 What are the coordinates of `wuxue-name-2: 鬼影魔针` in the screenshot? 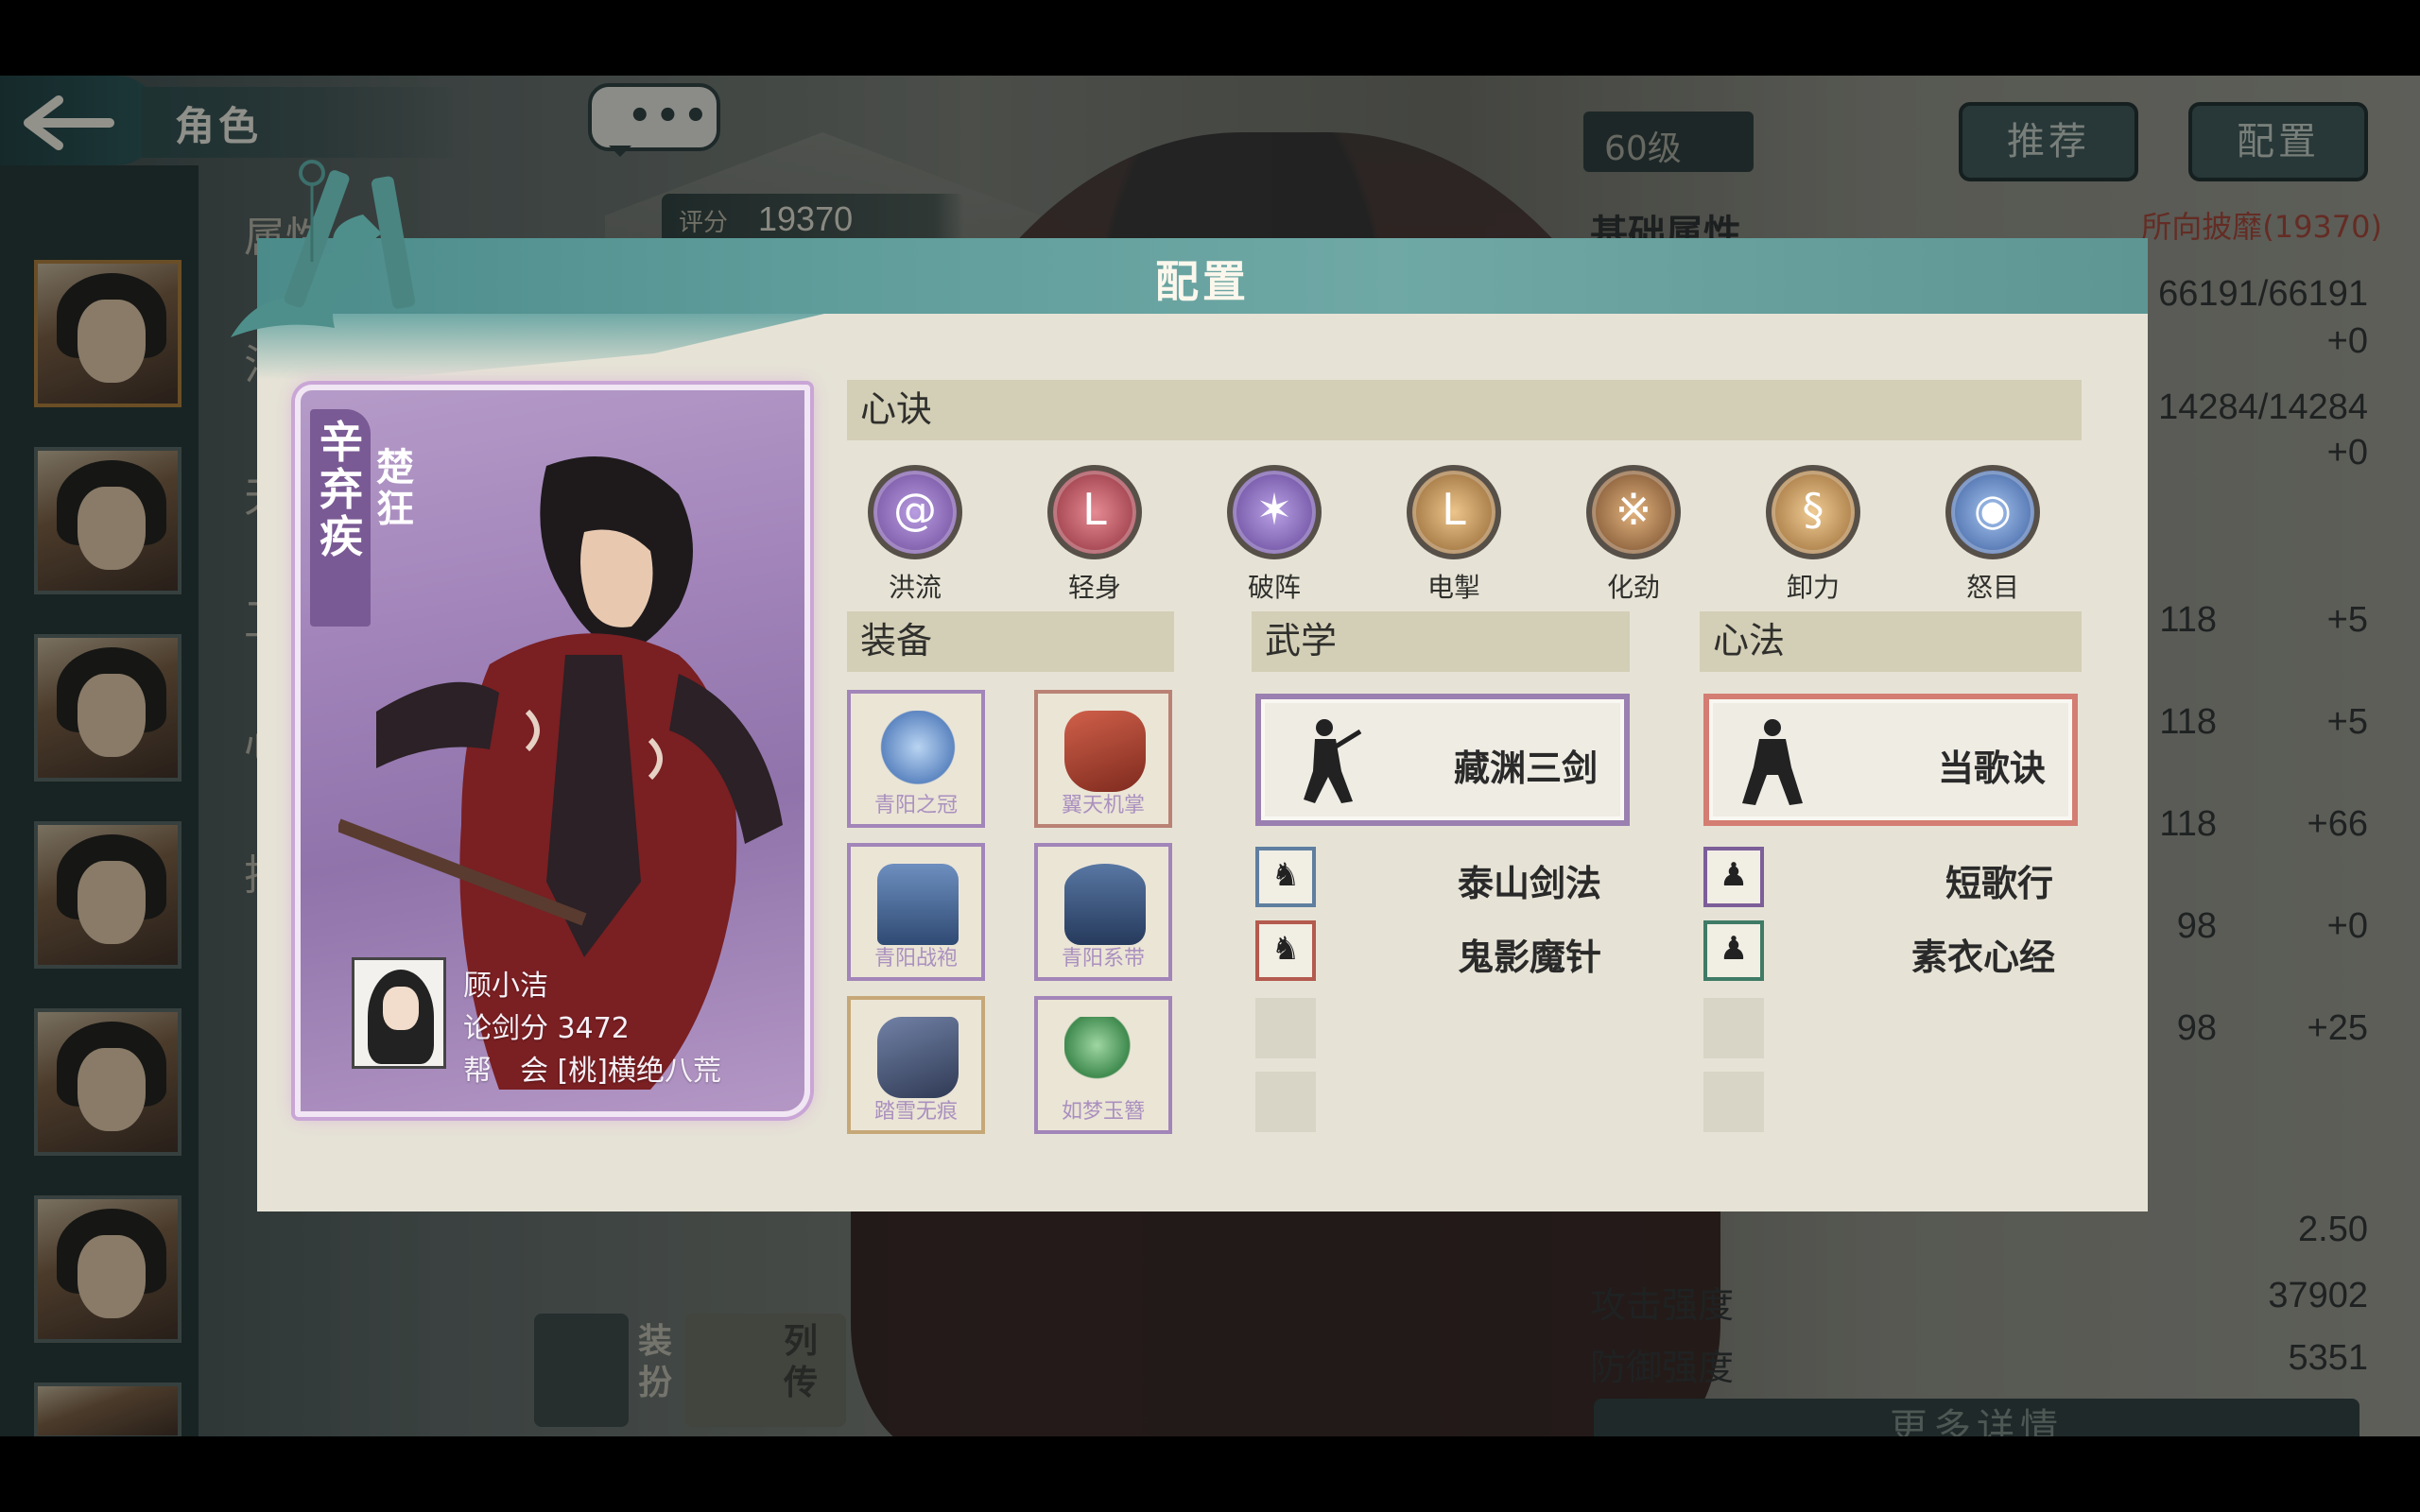 It's located at (1530, 957).